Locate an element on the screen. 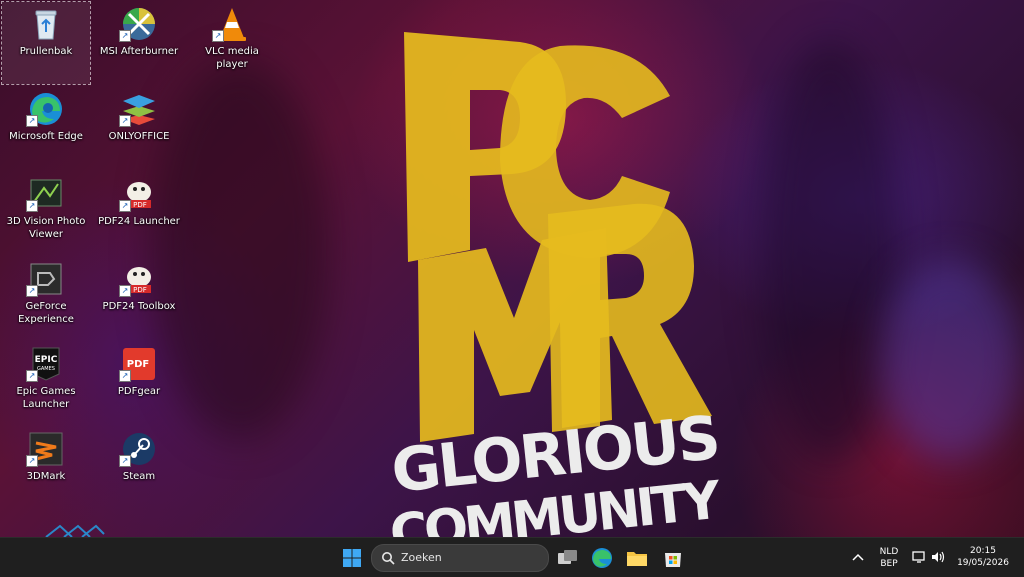 The width and height of the screenshot is (1024, 577). start-button is located at coordinates (352, 558).